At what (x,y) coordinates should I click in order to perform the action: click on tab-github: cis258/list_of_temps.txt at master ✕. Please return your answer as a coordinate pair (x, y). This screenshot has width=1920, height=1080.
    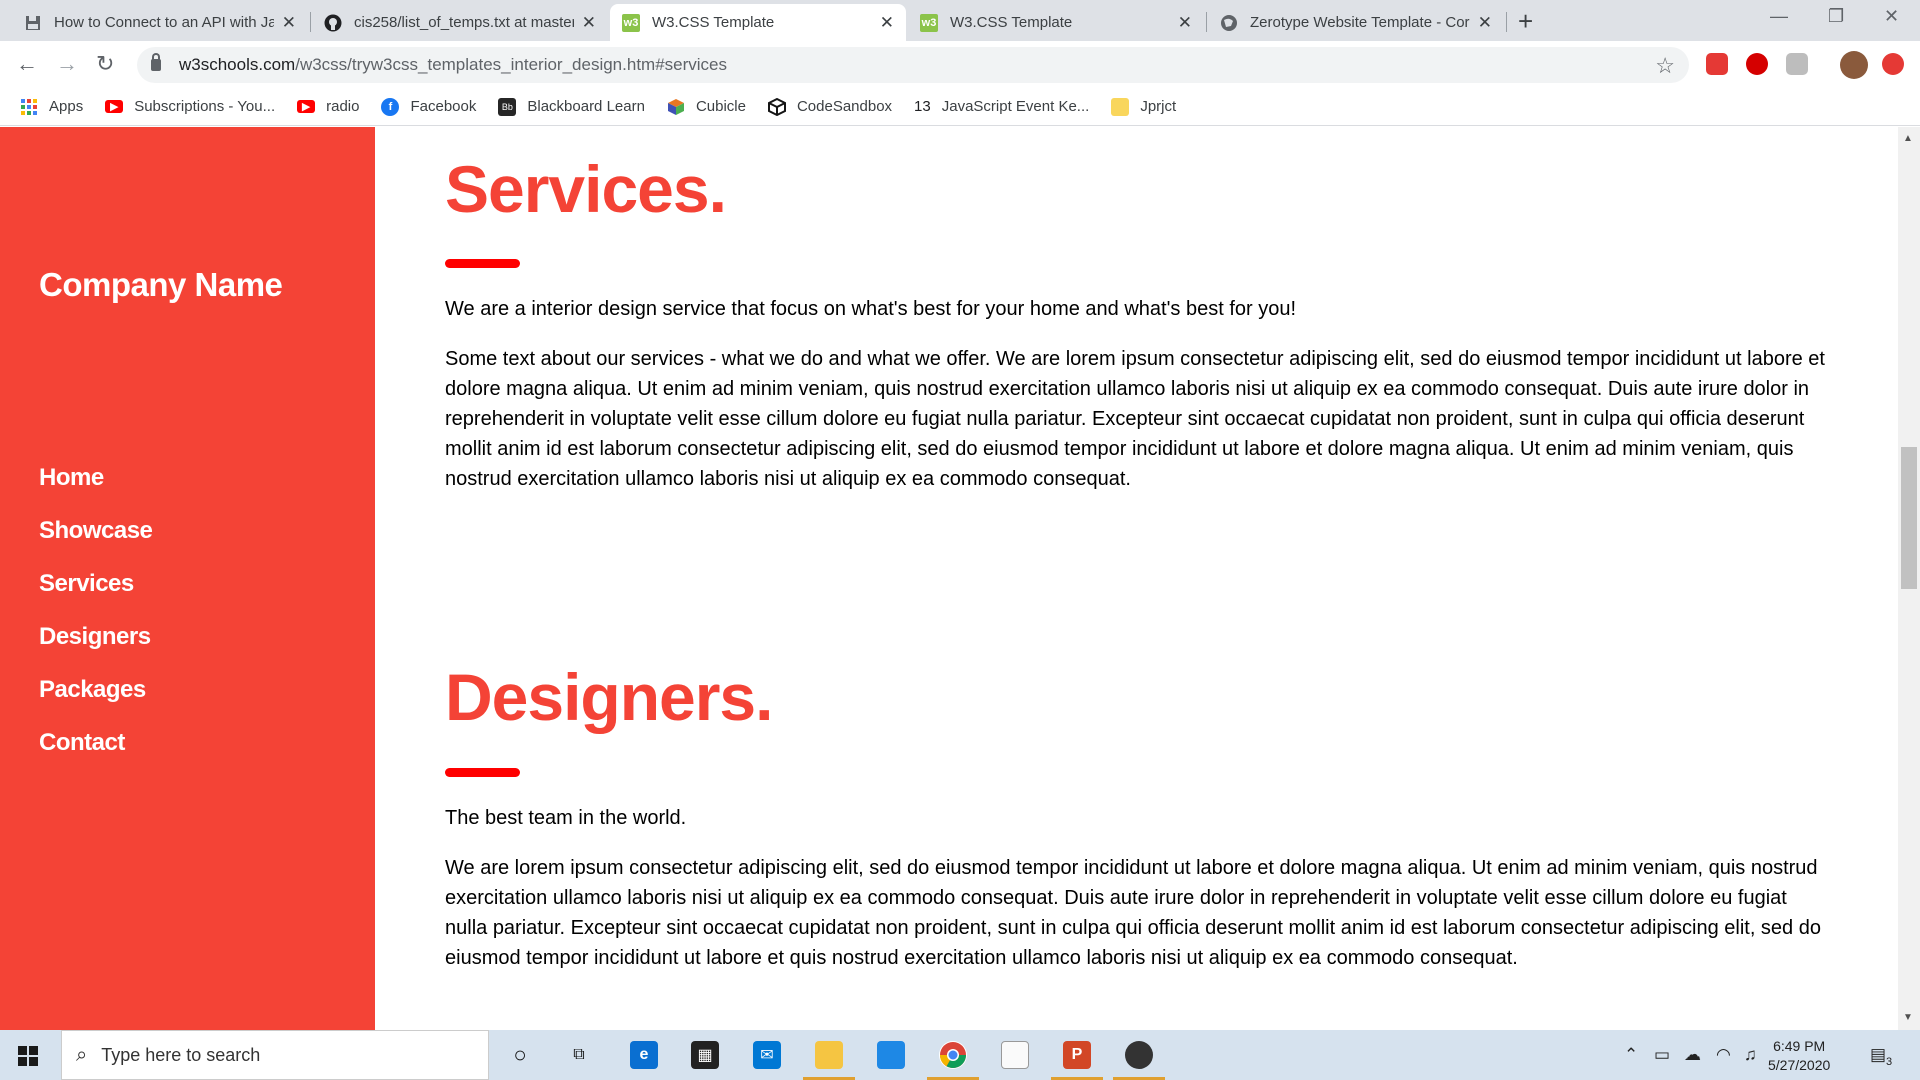
    Looking at the image, I should click on (460, 22).